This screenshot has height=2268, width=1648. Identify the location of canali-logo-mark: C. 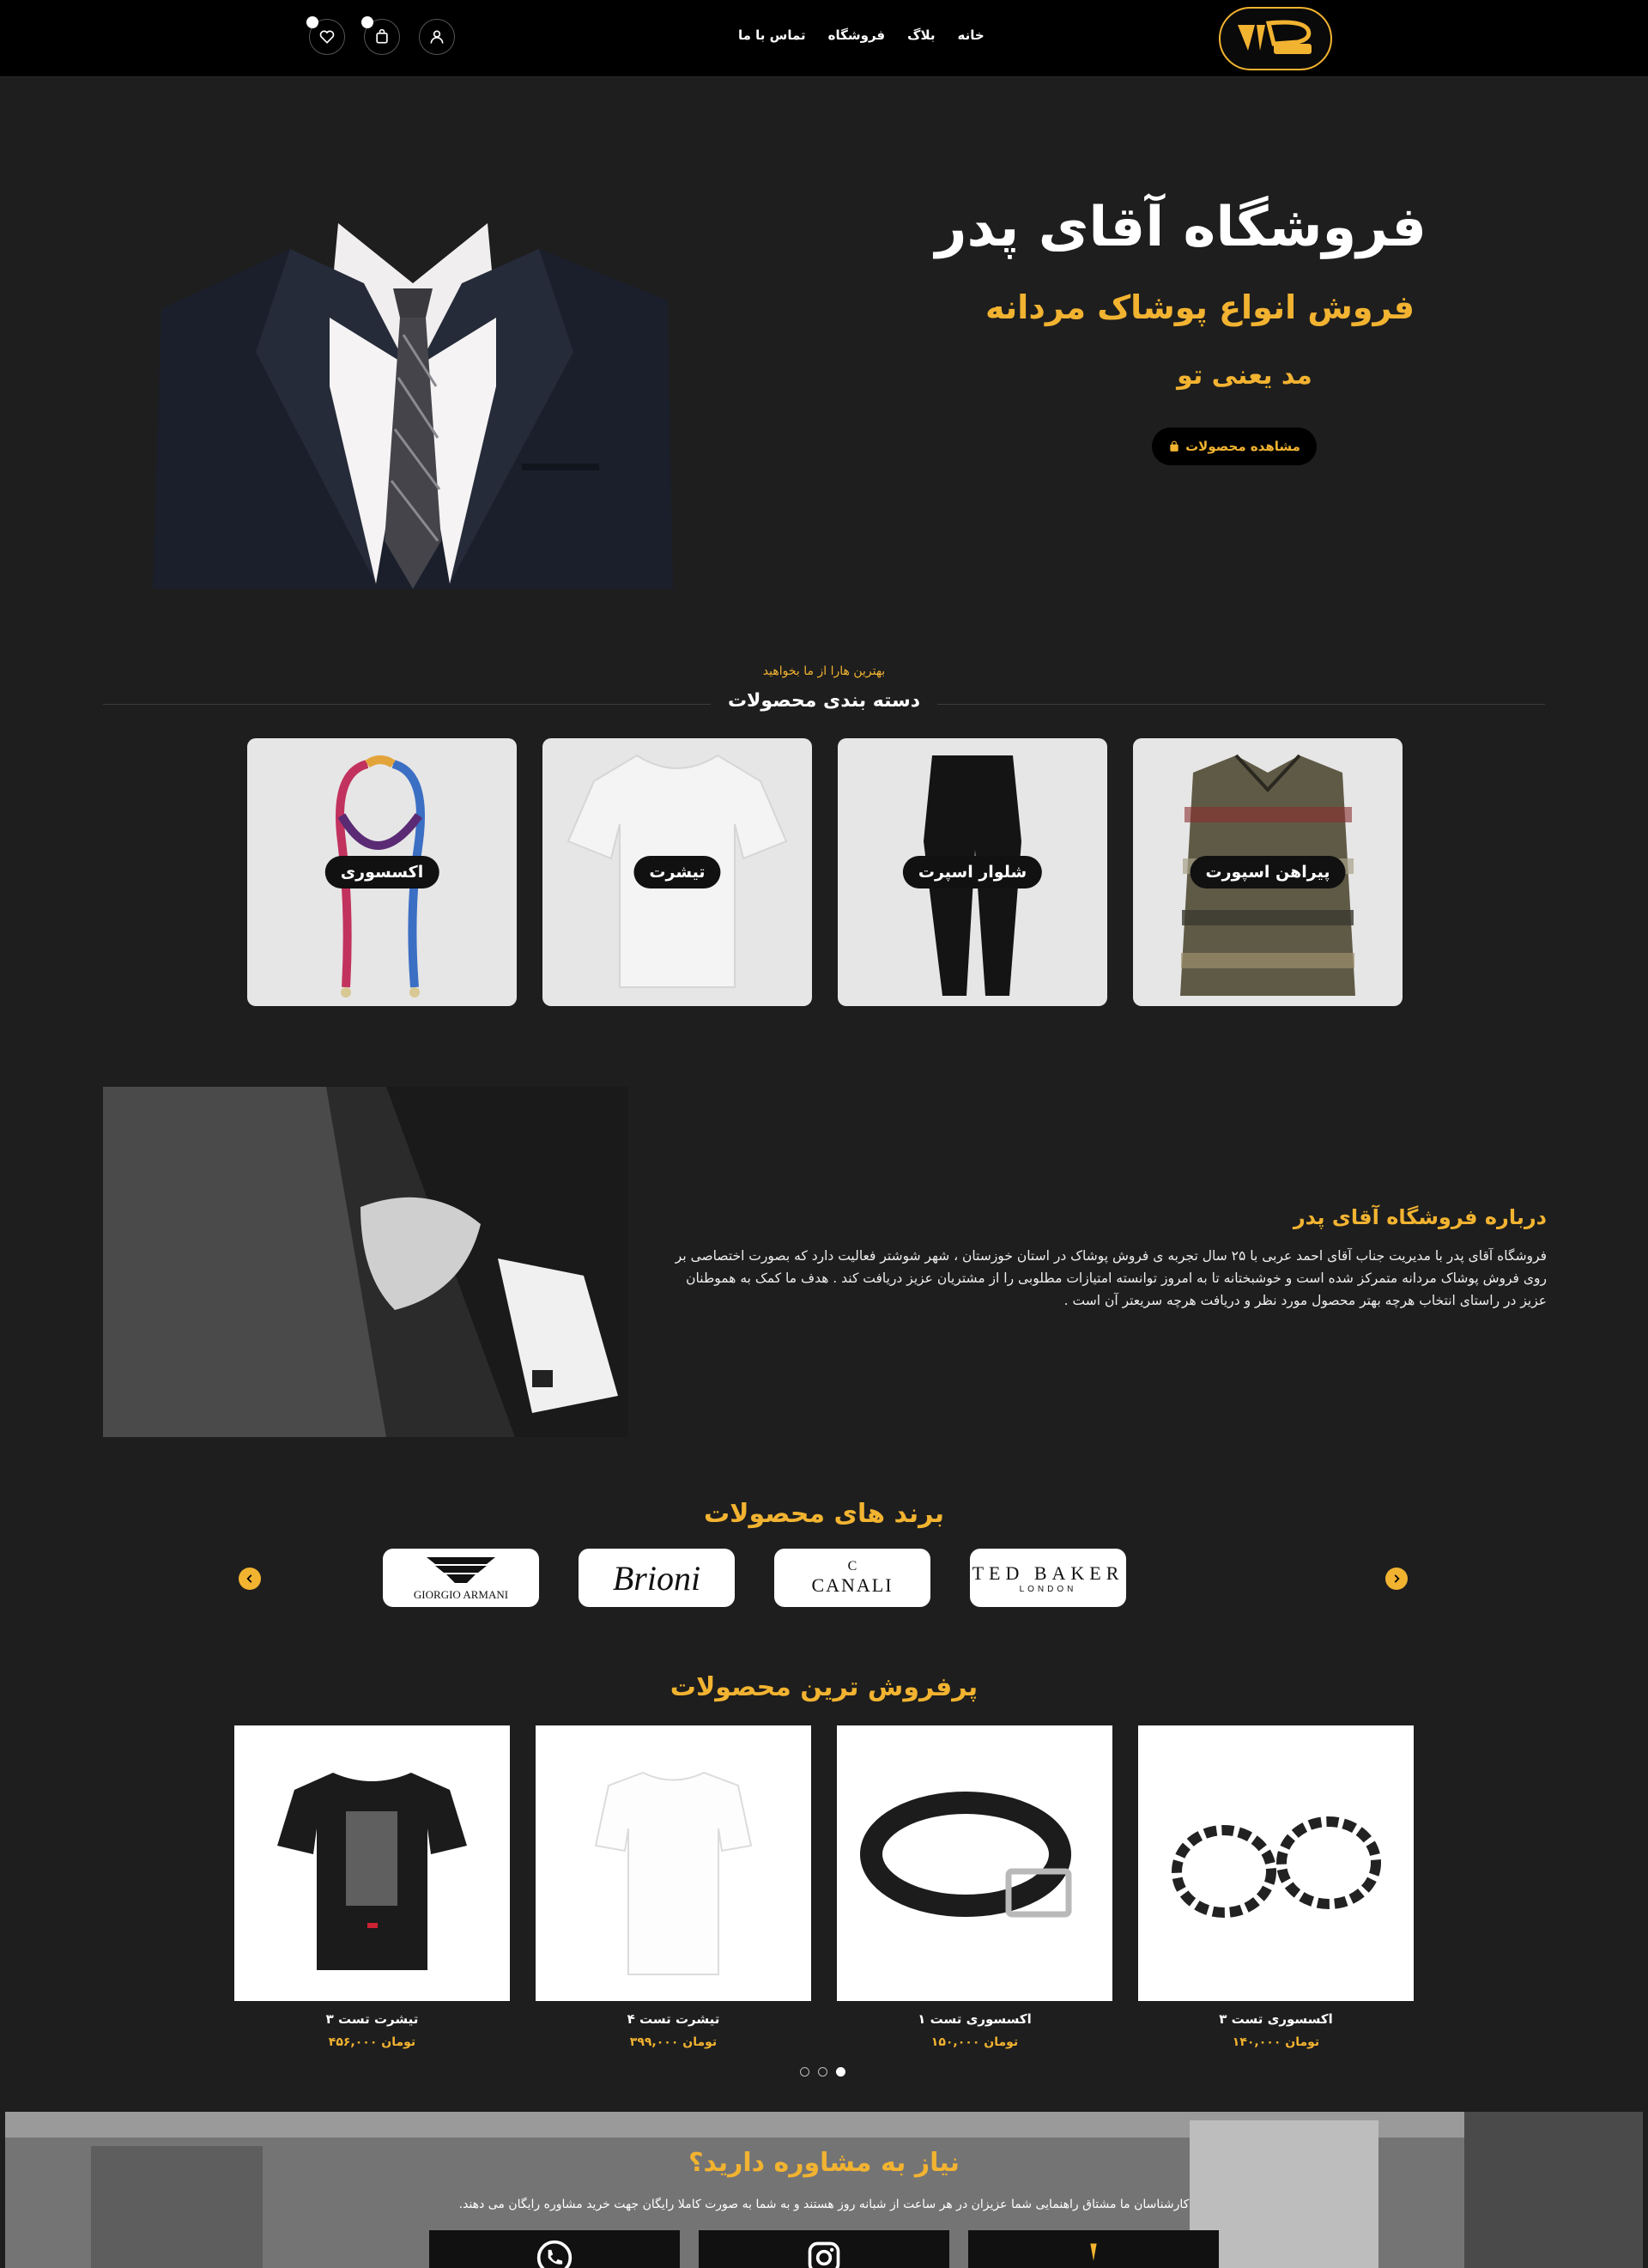
(852, 1566).